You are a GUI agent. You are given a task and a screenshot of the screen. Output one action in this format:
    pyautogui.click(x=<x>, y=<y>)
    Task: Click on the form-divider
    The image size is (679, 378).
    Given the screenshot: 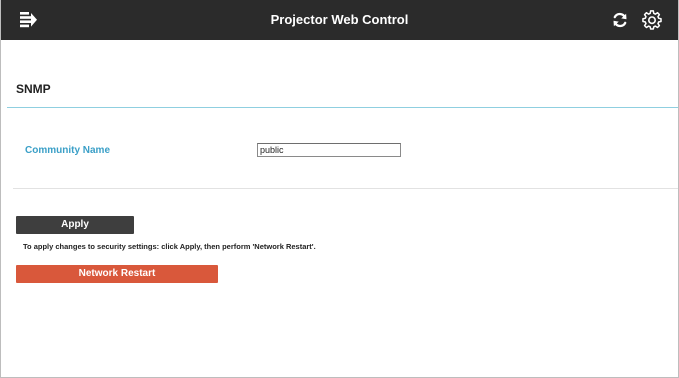 What is the action you would take?
    pyautogui.click(x=345, y=188)
    